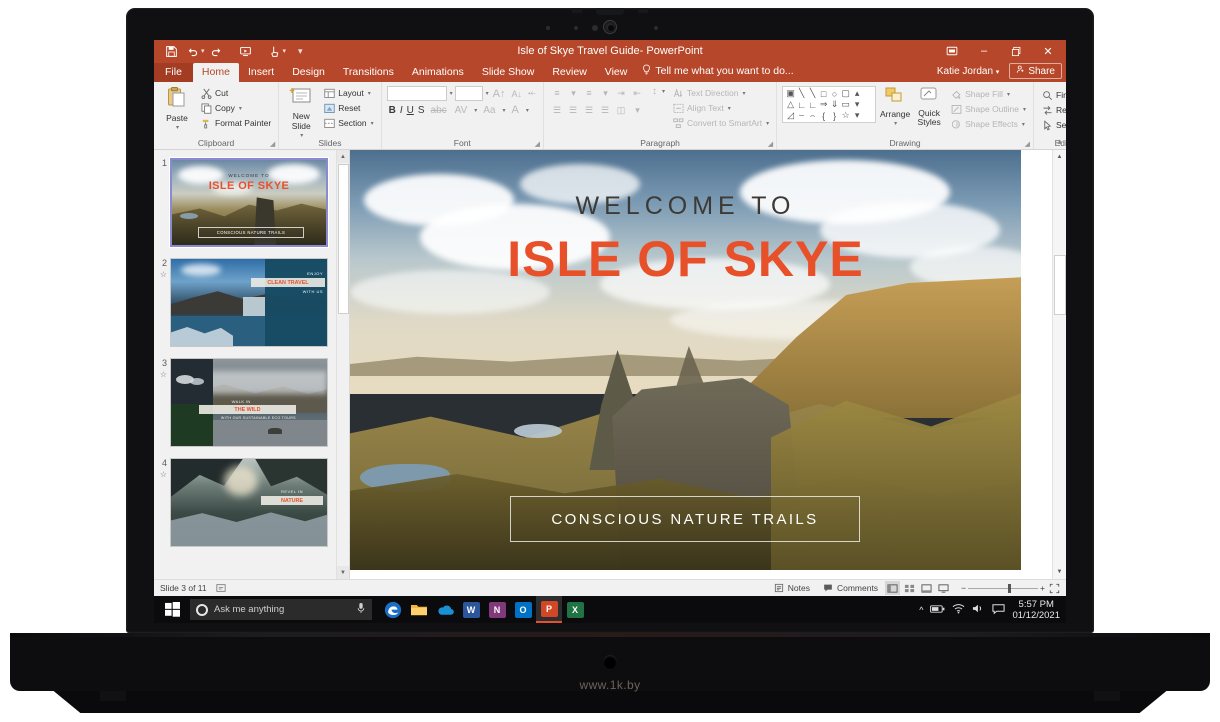 The image size is (1220, 722). What do you see at coordinates (984, 51) in the screenshot?
I see `minimize-button: –` at bounding box center [984, 51].